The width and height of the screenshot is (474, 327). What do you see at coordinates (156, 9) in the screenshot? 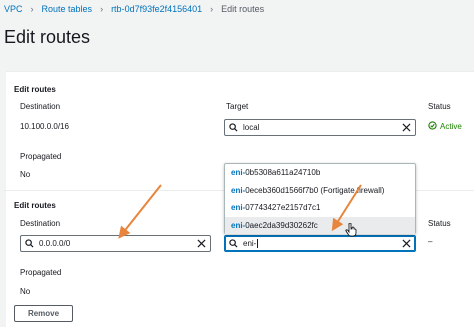
I see `breadcrumb-route-table-id-link: rtb-0d7f93fe2f4156401` at bounding box center [156, 9].